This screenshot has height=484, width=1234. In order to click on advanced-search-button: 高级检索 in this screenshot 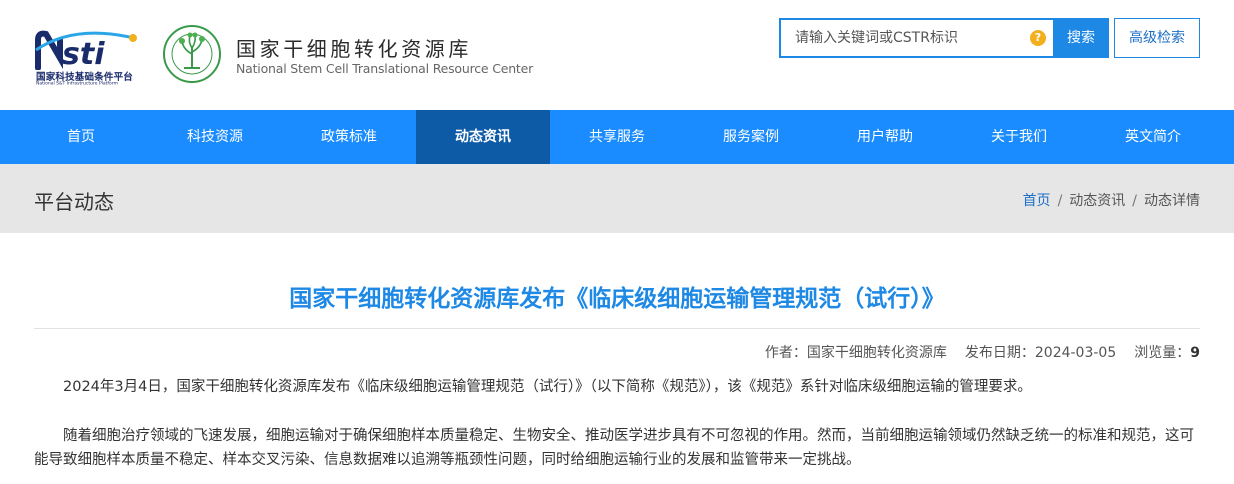, I will do `click(1157, 38)`.